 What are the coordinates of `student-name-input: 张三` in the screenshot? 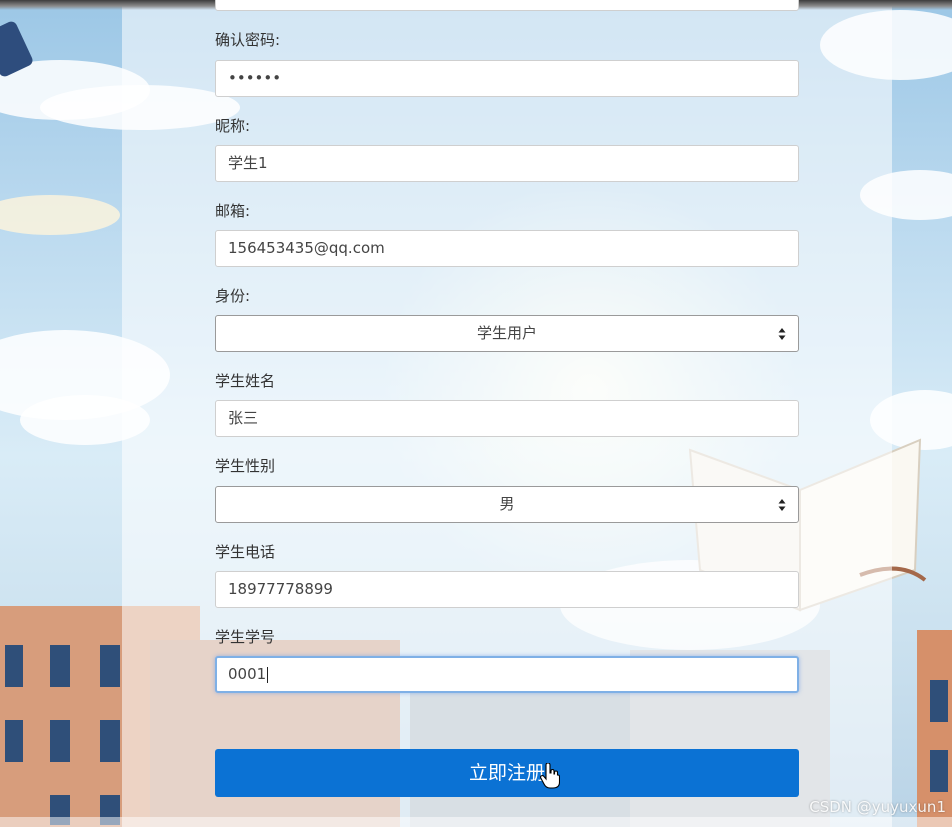 It's located at (507, 418).